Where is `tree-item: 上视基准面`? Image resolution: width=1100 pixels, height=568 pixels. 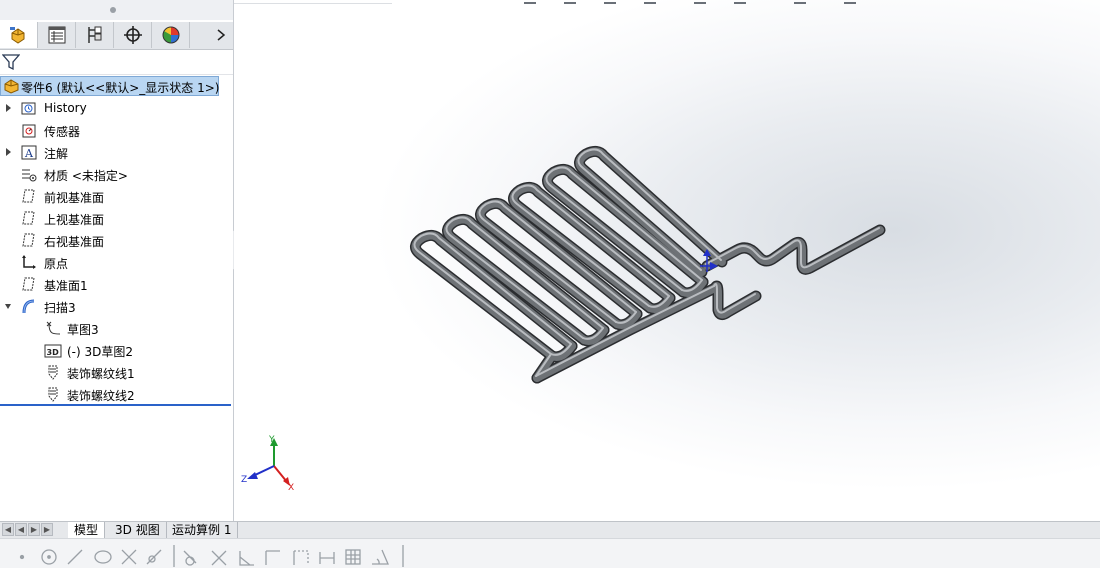
tree-item: 上视基准面 is located at coordinates (115, 218).